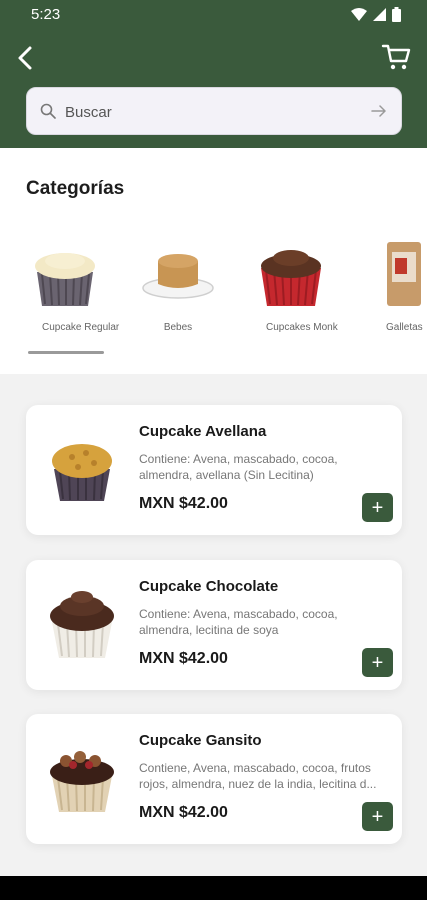  Describe the element at coordinates (203, 431) in the screenshot. I see `product-name: Cupcake Avellana` at that location.